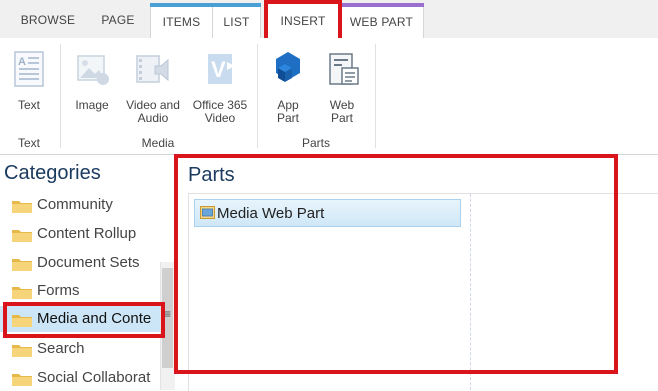 Image resolution: width=658 pixels, height=391 pixels. Describe the element at coordinates (153, 118) in the screenshot. I see `video-audio-label-2: Audio` at that location.